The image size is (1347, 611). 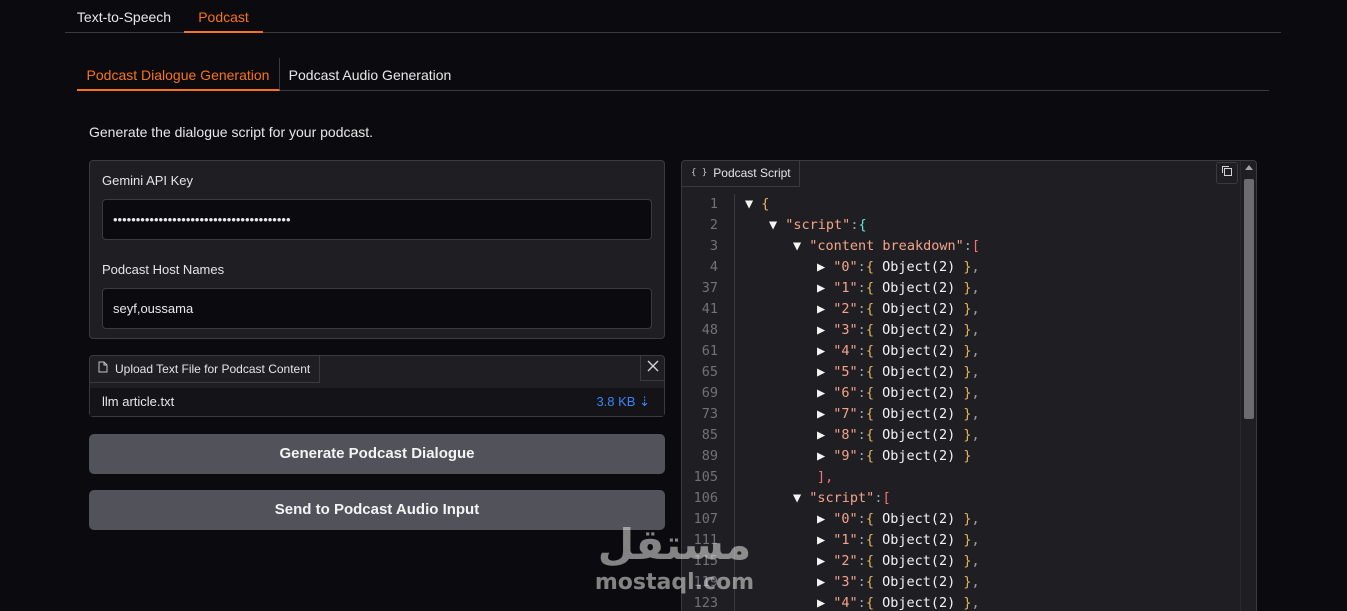 What do you see at coordinates (377, 402) in the screenshot?
I see `uploaded-file-row: llm article.txt 3.8 KB ⇣` at bounding box center [377, 402].